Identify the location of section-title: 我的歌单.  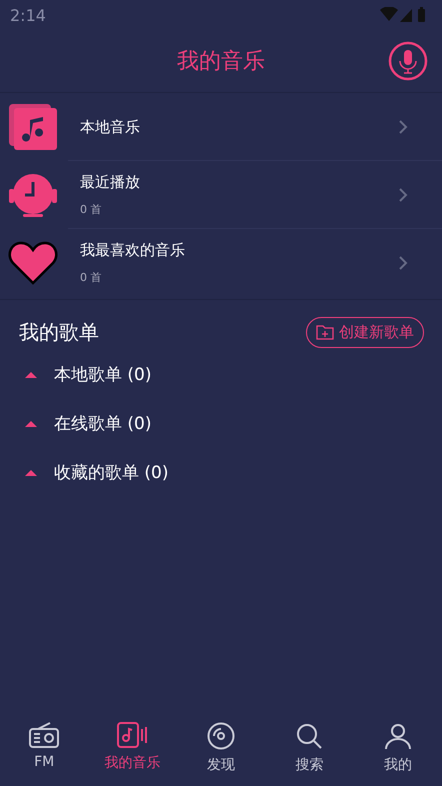
(59, 332).